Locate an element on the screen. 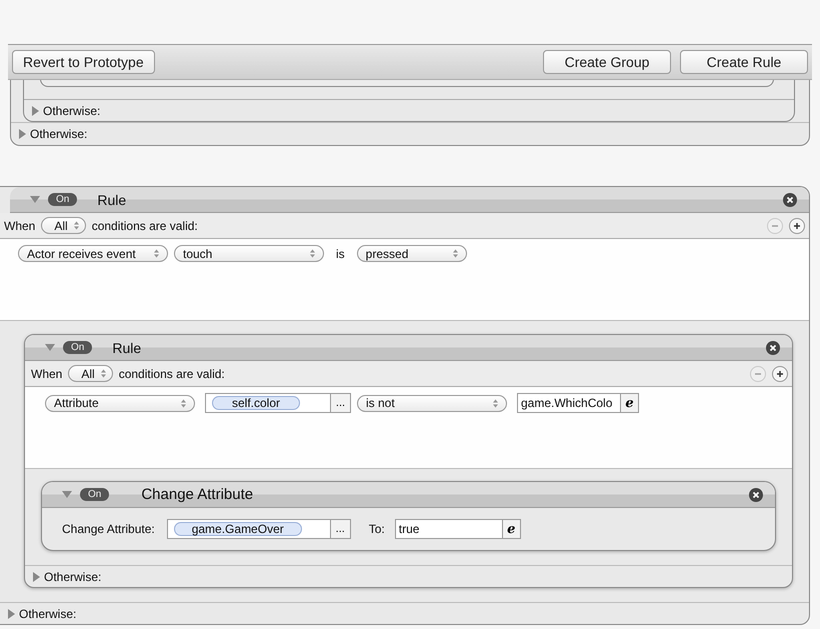 This screenshot has width=820, height=629. field-label: Change Attribute: is located at coordinates (108, 529).